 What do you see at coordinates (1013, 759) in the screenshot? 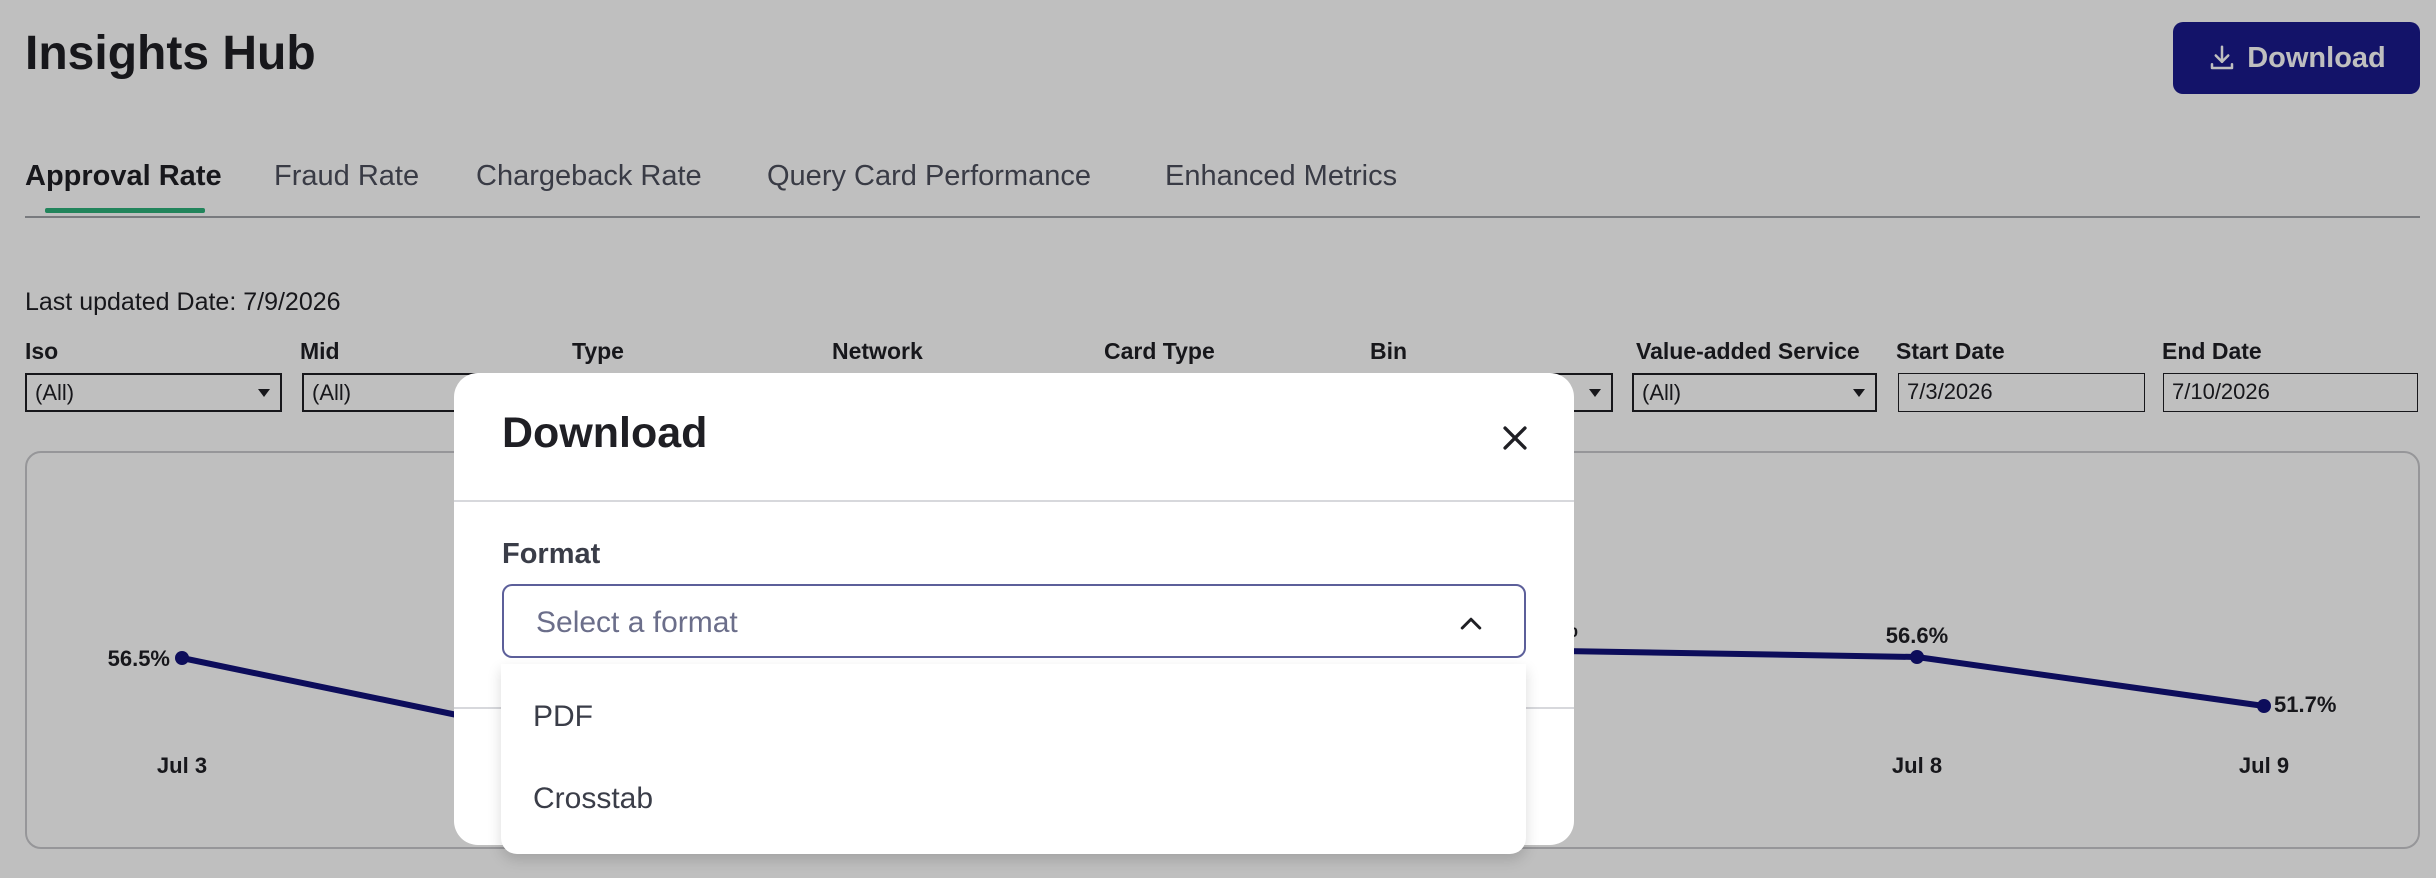
I see `format-dropdown-menu: PDF Crosstab` at bounding box center [1013, 759].